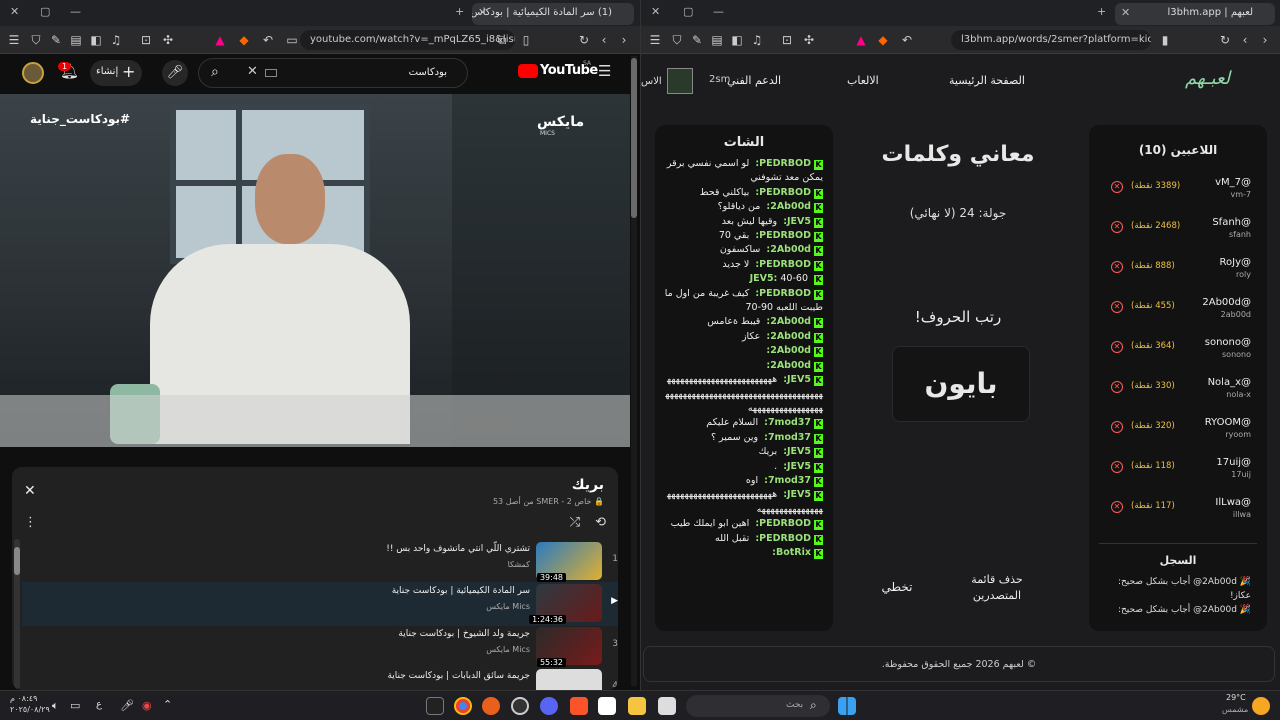 This screenshot has height=720, width=1280. What do you see at coordinates (482, 12) in the screenshot?
I see `close-tab-icon: ✕` at bounding box center [482, 12].